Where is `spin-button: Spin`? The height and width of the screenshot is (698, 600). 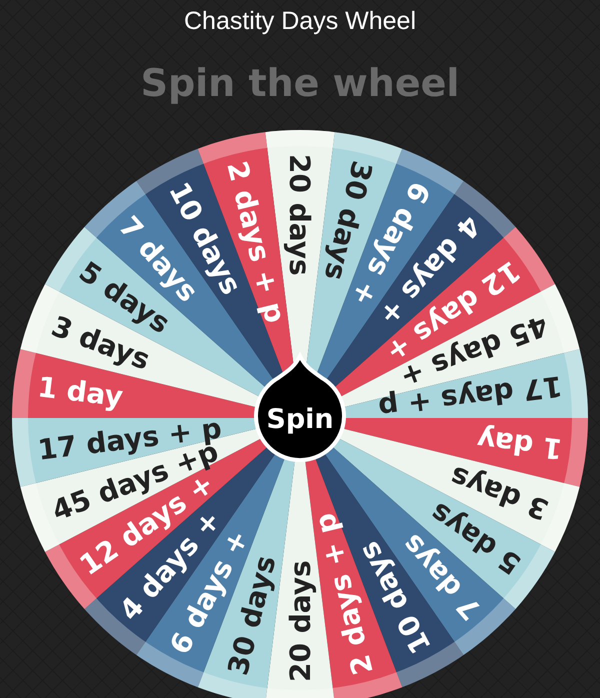 spin-button: Spin is located at coordinates (300, 408).